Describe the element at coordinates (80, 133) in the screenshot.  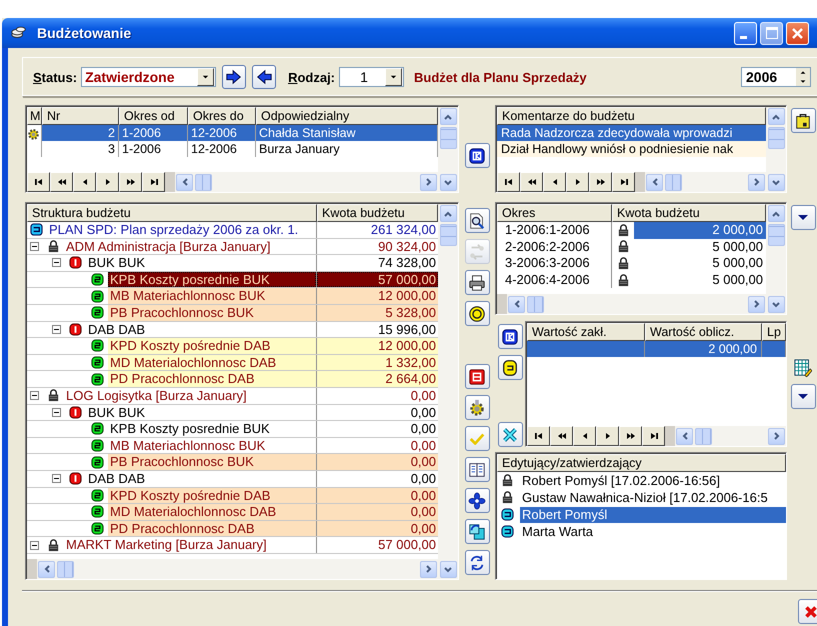
I see `table-cell: 2` at that location.